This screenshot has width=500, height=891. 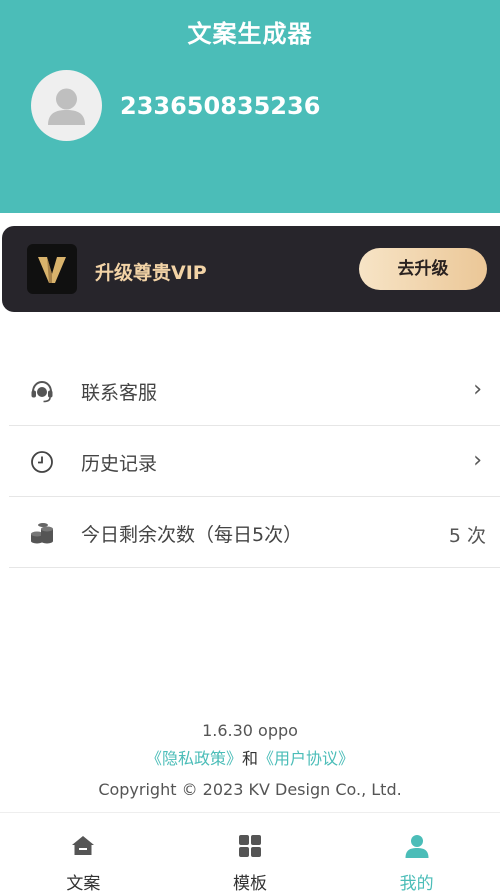 I want to click on home-icon, so click(x=83, y=845).